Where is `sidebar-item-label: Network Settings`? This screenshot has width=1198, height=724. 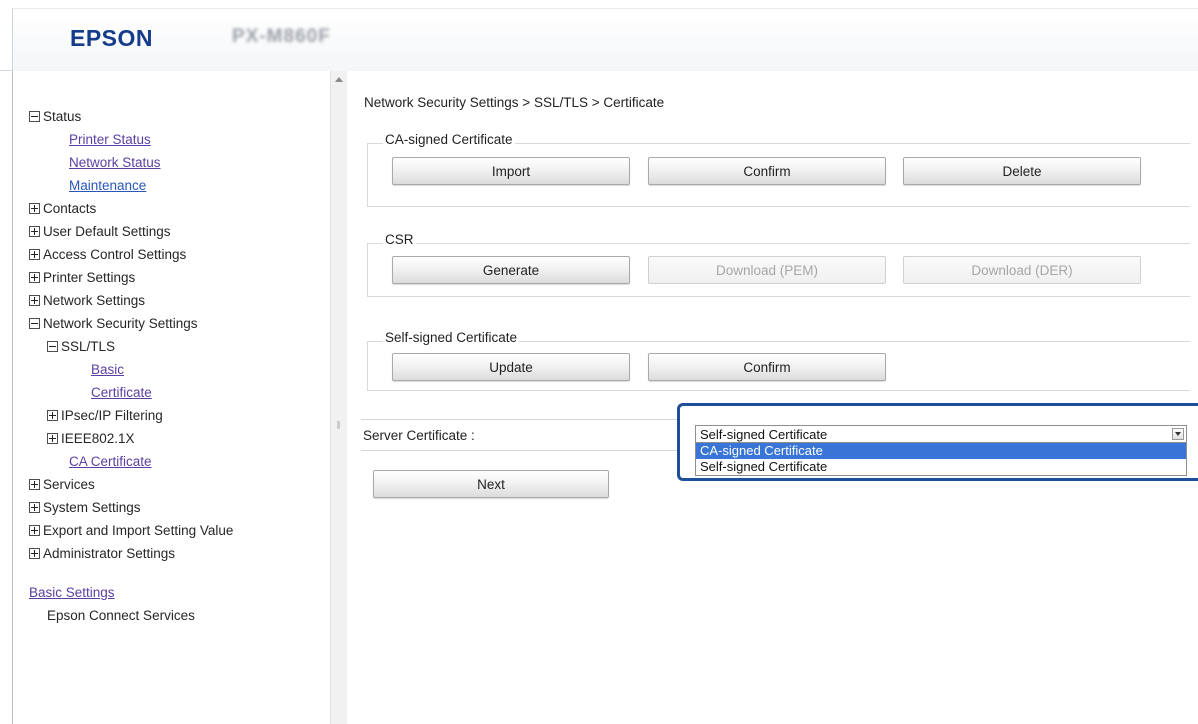 sidebar-item-label: Network Settings is located at coordinates (94, 300).